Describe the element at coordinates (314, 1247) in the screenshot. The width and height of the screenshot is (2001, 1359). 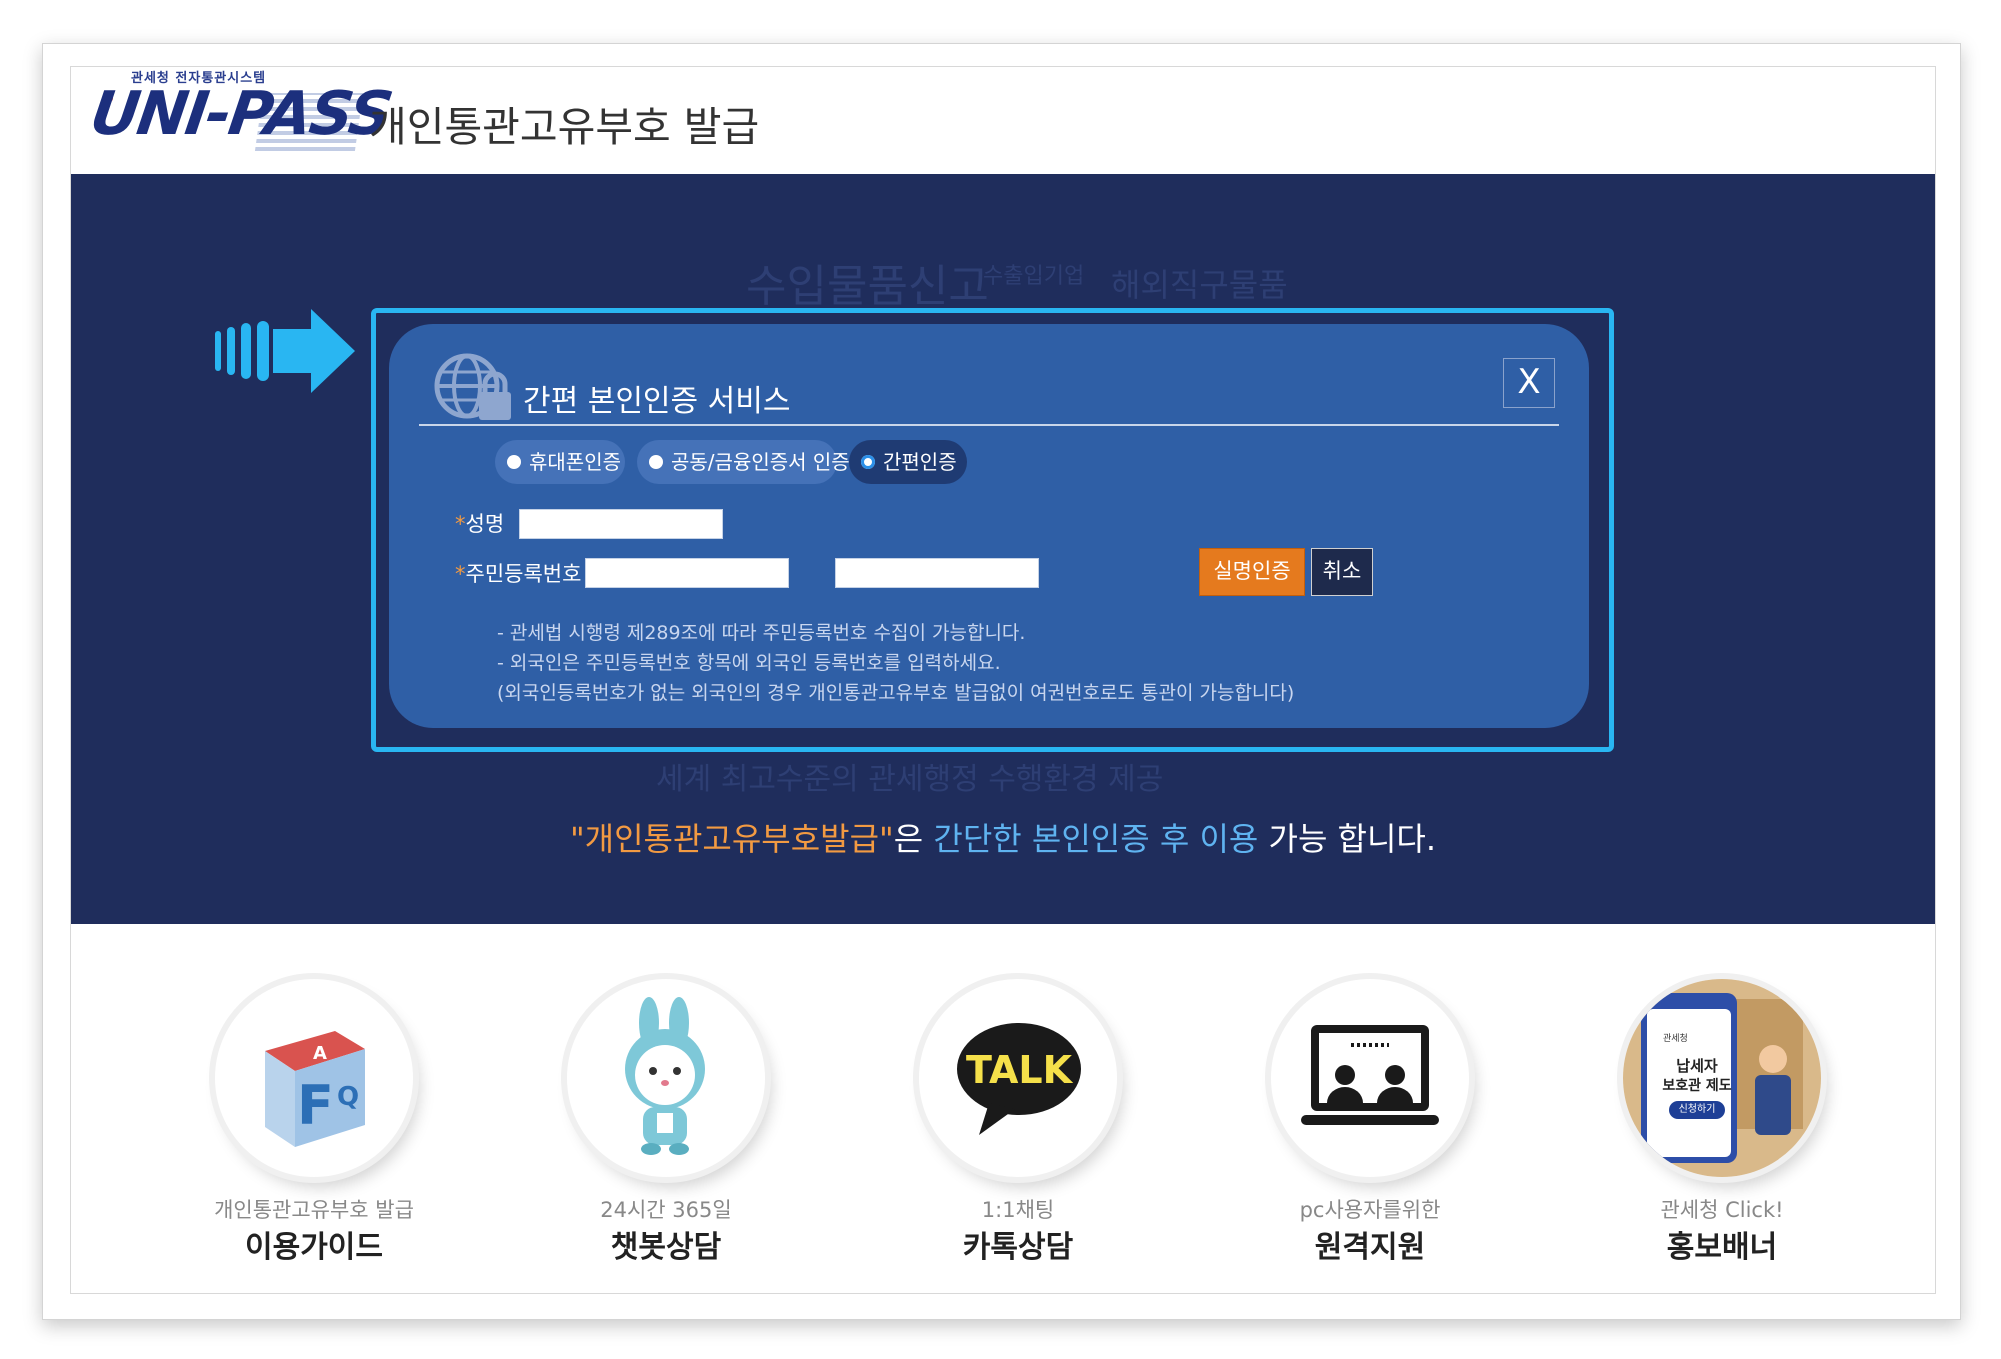
I see `quick-main: 이용가이드` at that location.